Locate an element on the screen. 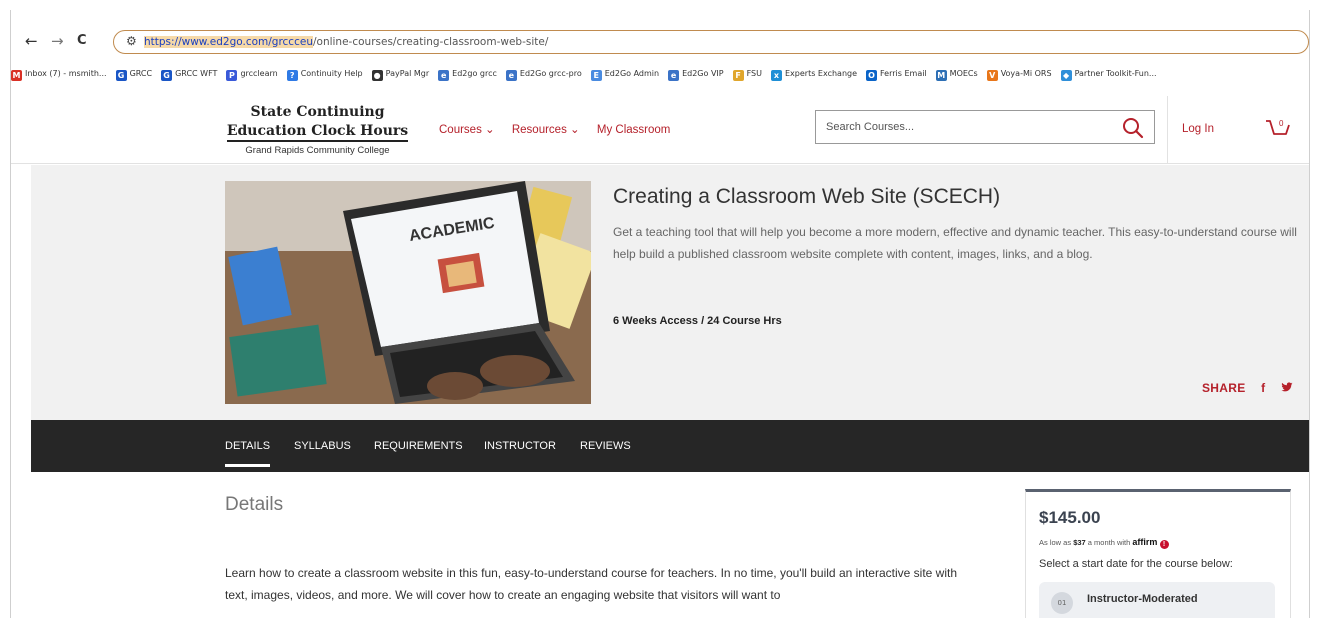 The image size is (1324, 618). cart-icon: 0 is located at coordinates (1278, 128).